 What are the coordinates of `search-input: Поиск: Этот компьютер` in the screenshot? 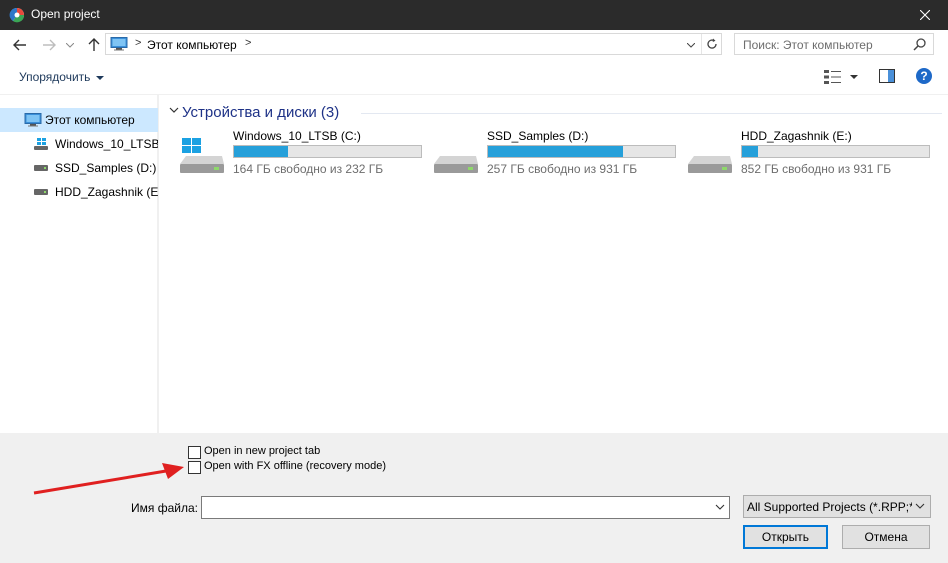 It's located at (834, 44).